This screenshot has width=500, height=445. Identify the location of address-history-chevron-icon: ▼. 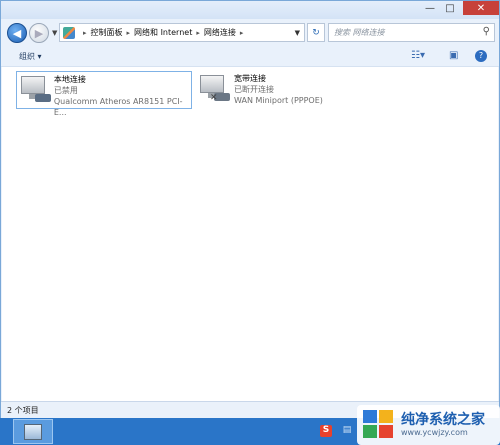
(297, 33).